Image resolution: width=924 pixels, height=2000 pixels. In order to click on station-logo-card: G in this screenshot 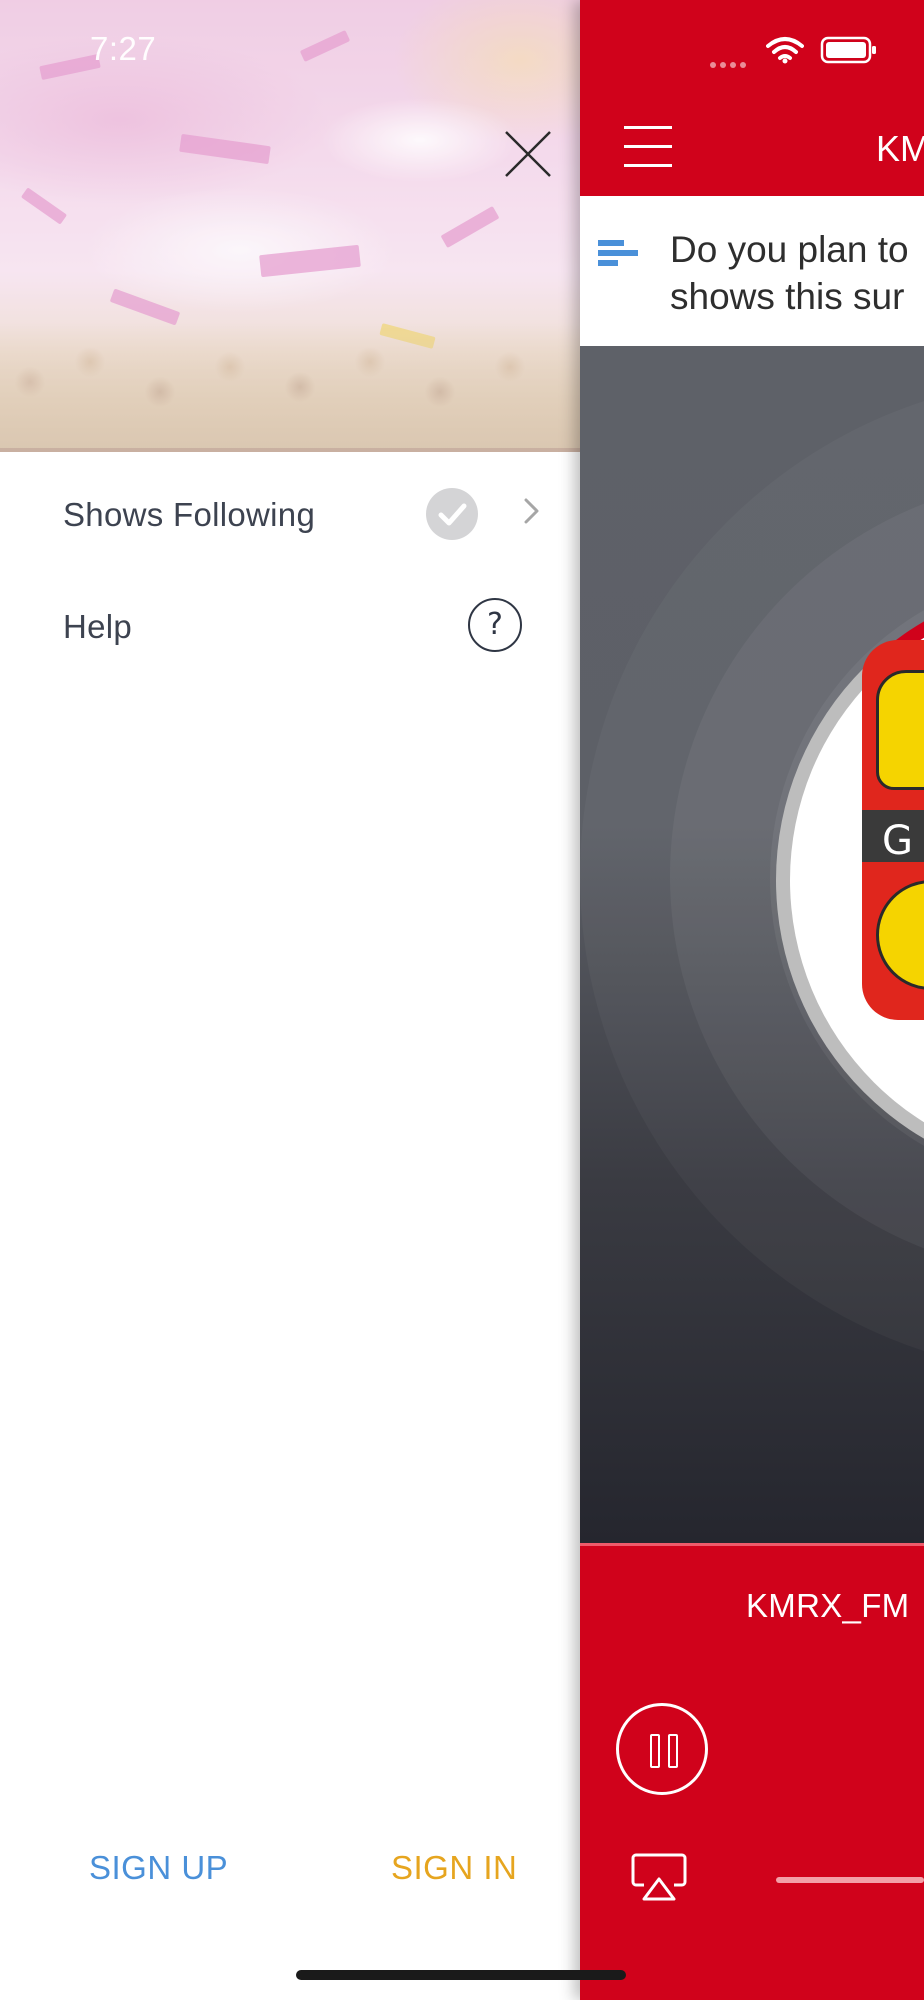, I will do `click(893, 830)`.